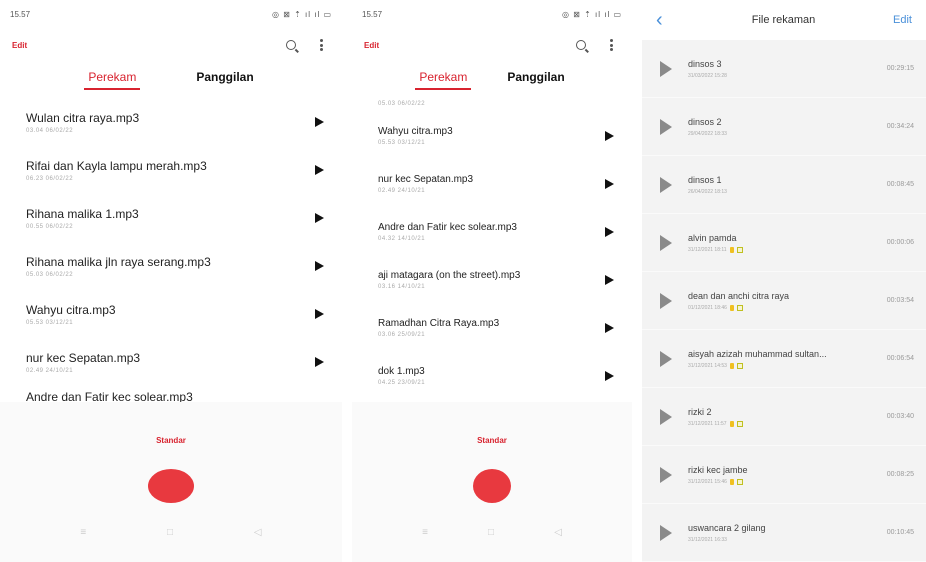 This screenshot has height=562, width=926. Describe the element at coordinates (781, 475) in the screenshot. I see `file-text: rizki kec jambe 31/12/2021 15:46` at that location.